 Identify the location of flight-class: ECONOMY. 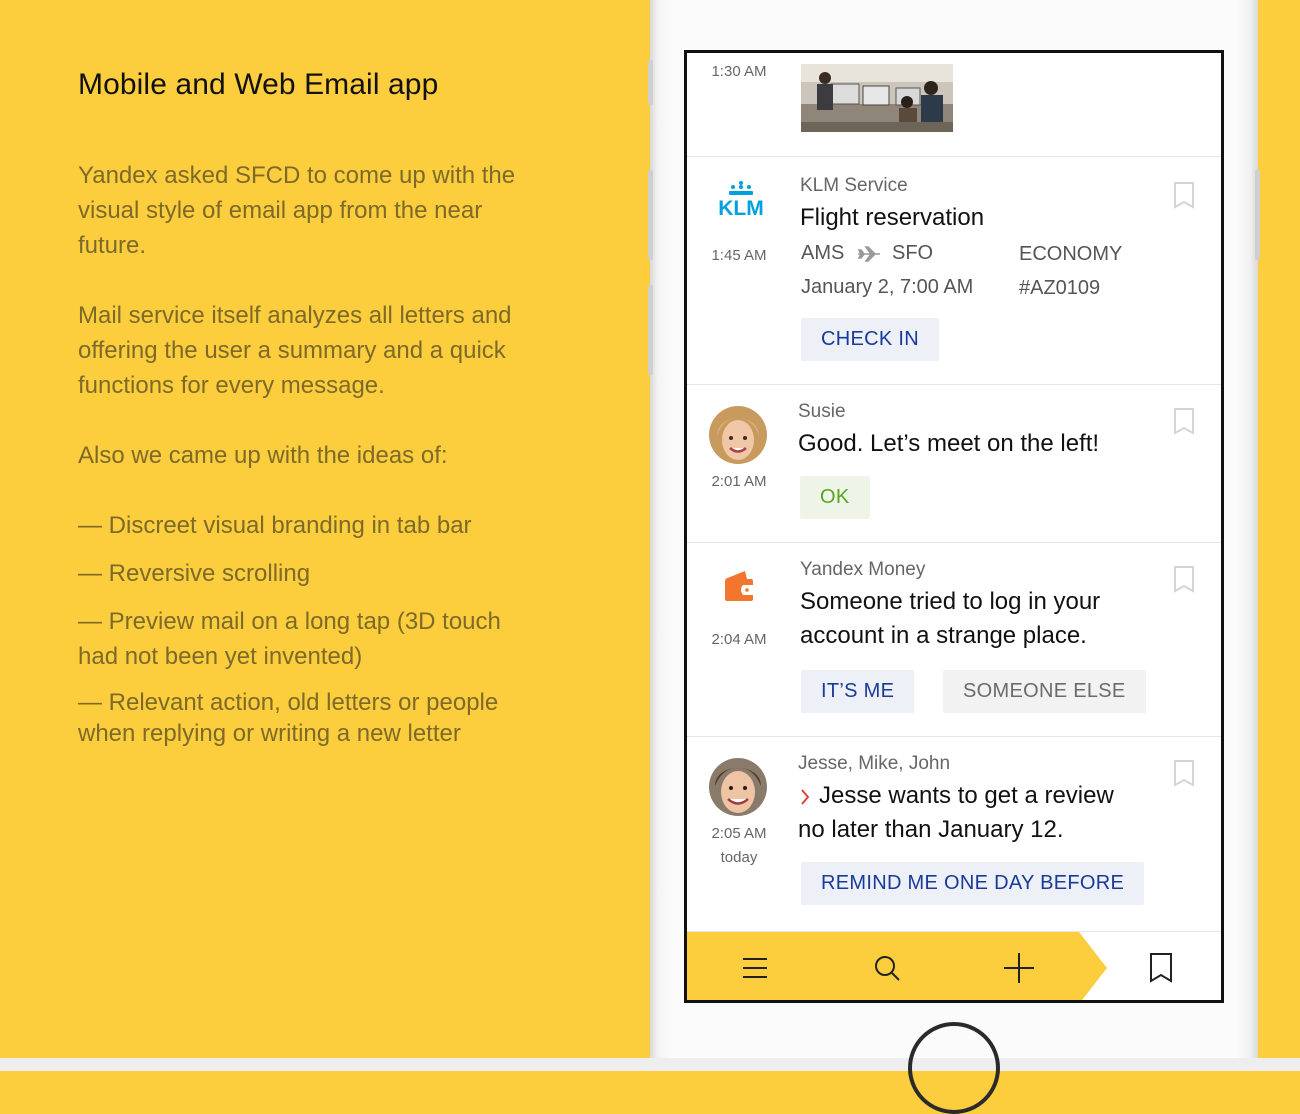
(1071, 254).